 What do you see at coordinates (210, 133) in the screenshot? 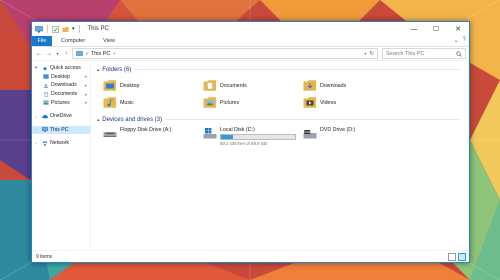
I see `windows-drive-icon` at bounding box center [210, 133].